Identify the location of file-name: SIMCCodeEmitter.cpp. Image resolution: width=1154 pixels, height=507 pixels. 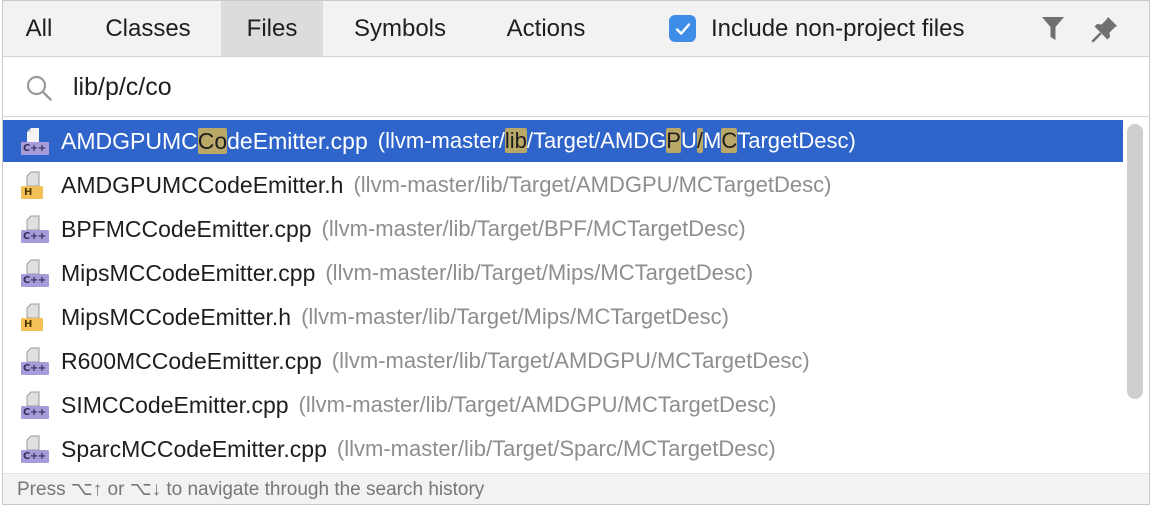
(175, 404).